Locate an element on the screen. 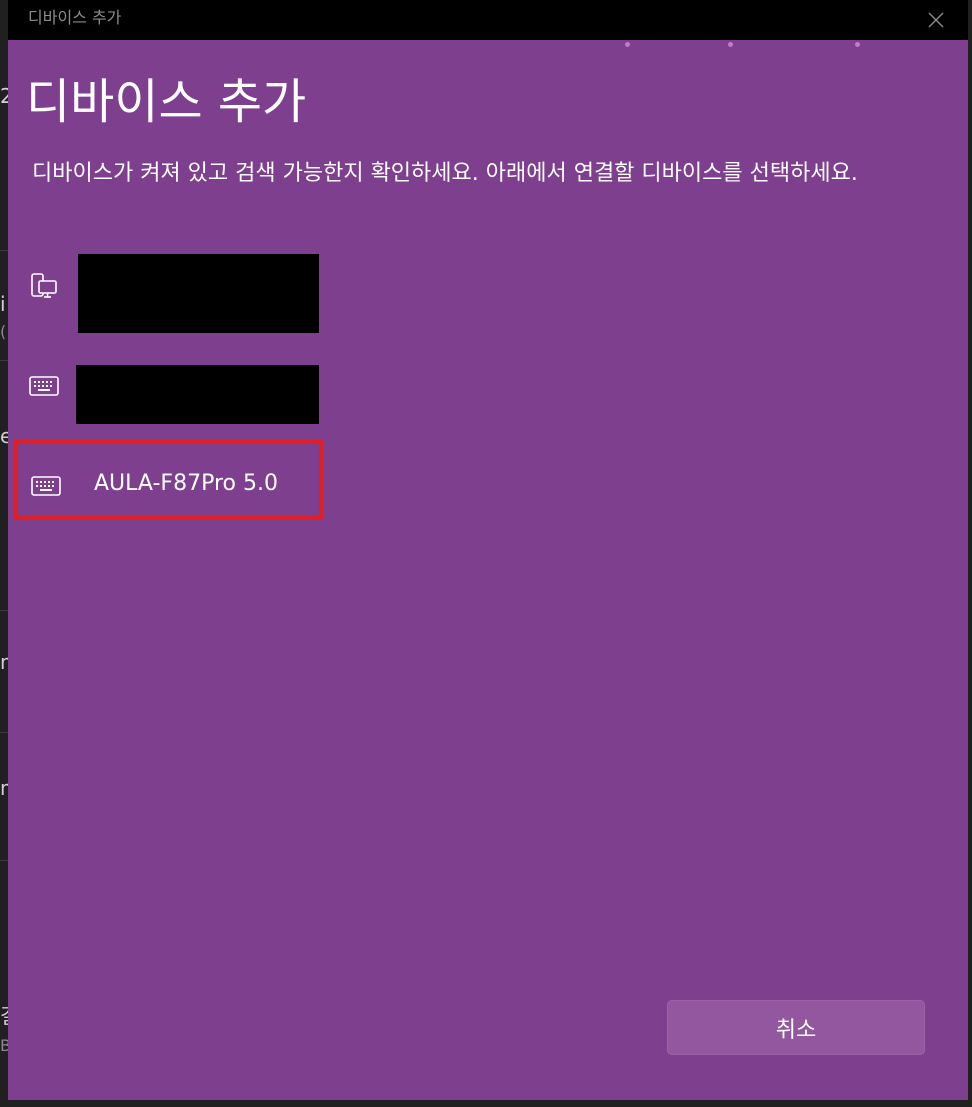  title-bar: 디바이스 추가 is located at coordinates (488, 20).